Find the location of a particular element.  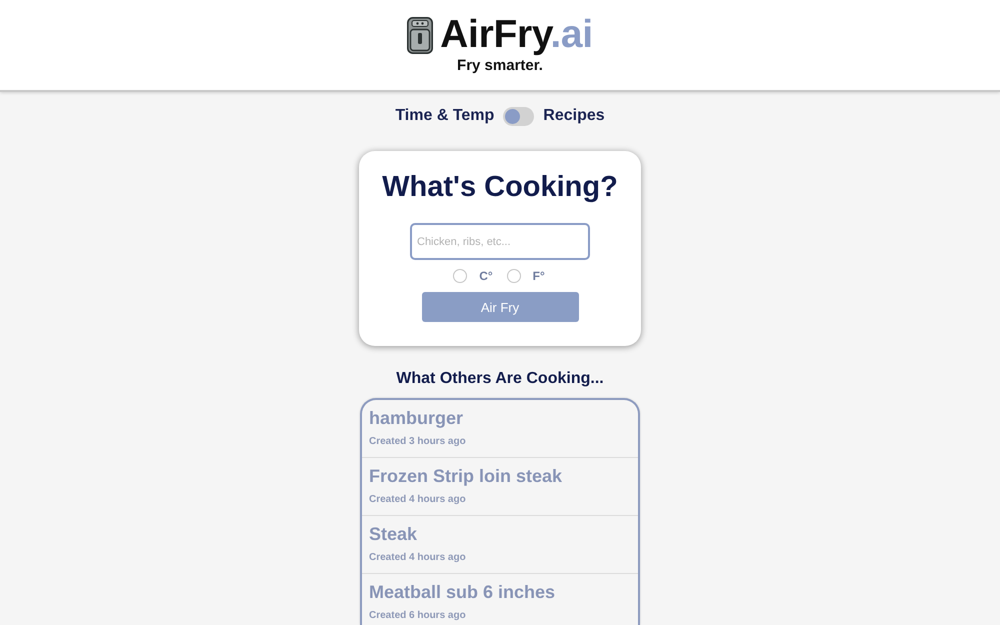

mode-label: Recipes is located at coordinates (574, 116).